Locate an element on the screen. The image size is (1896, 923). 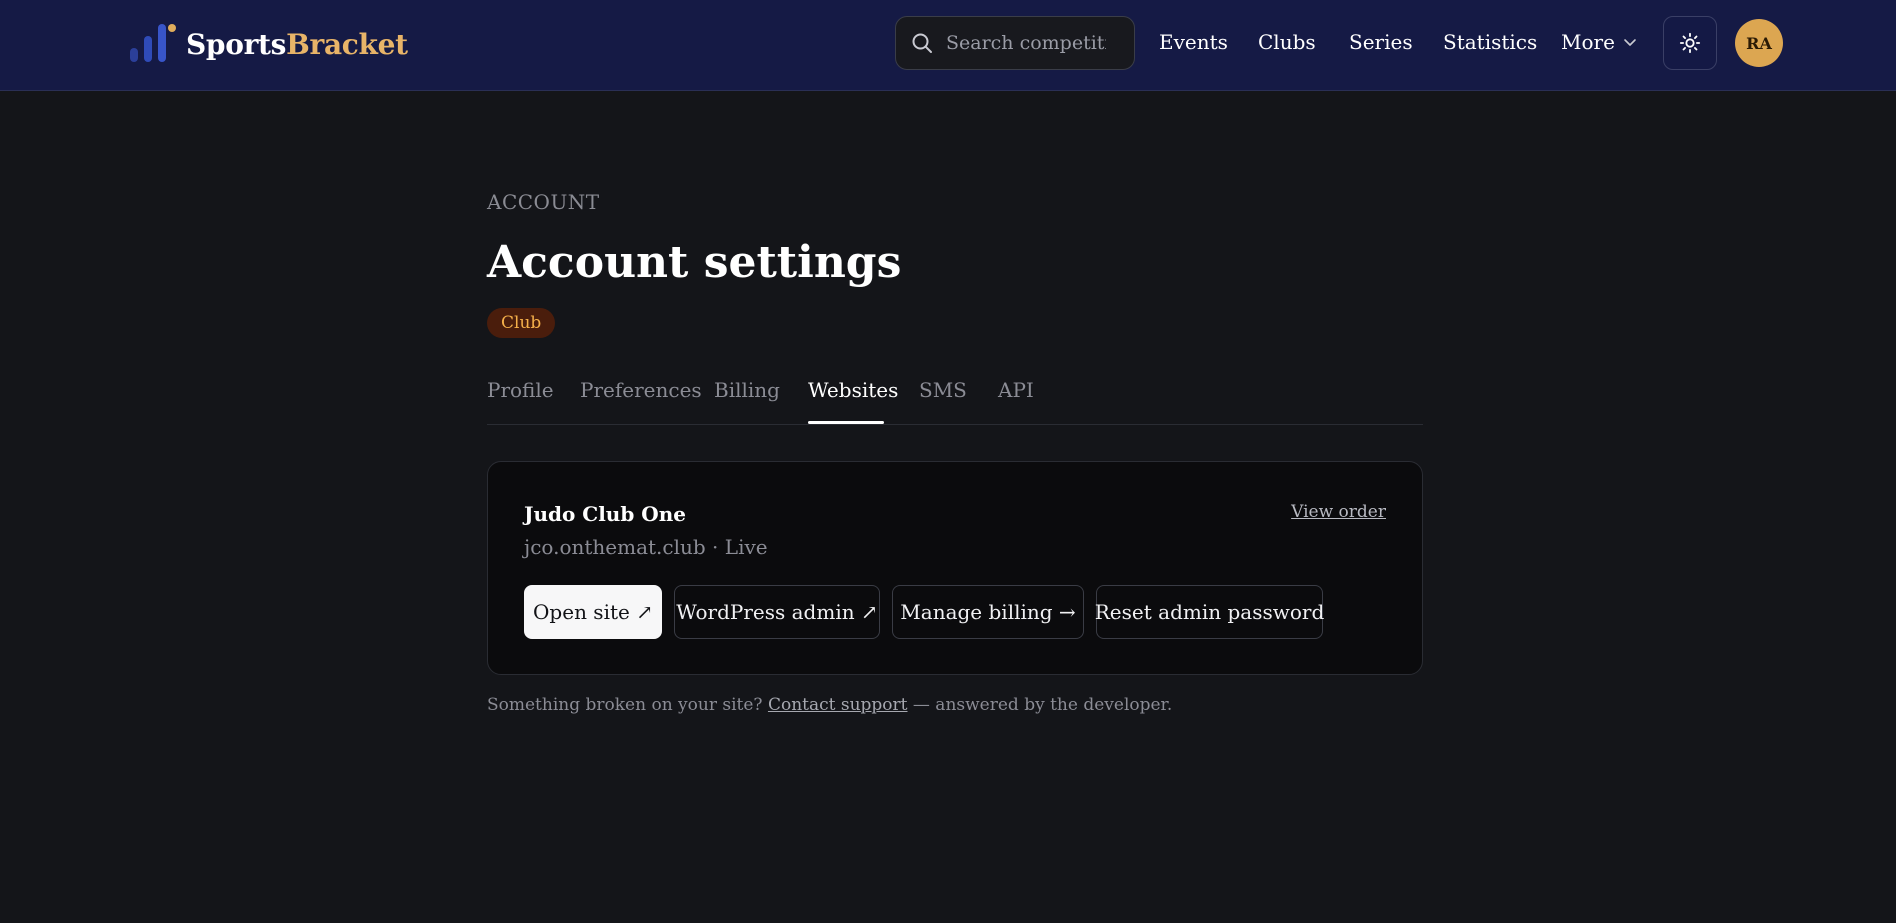
tab-api: API is located at coordinates (1016, 390).